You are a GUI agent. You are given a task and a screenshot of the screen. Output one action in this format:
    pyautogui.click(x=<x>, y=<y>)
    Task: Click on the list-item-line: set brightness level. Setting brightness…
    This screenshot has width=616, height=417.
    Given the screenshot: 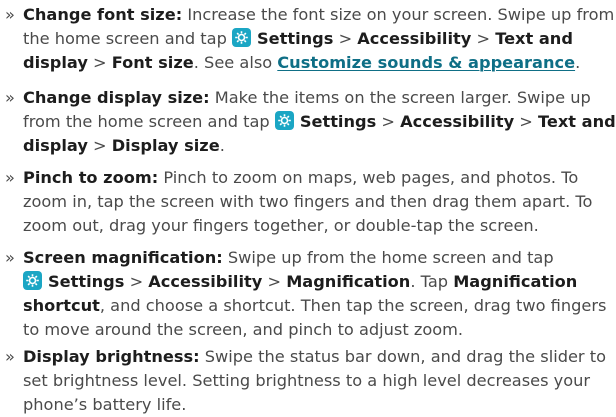 What is the action you would take?
    pyautogui.click(x=307, y=380)
    